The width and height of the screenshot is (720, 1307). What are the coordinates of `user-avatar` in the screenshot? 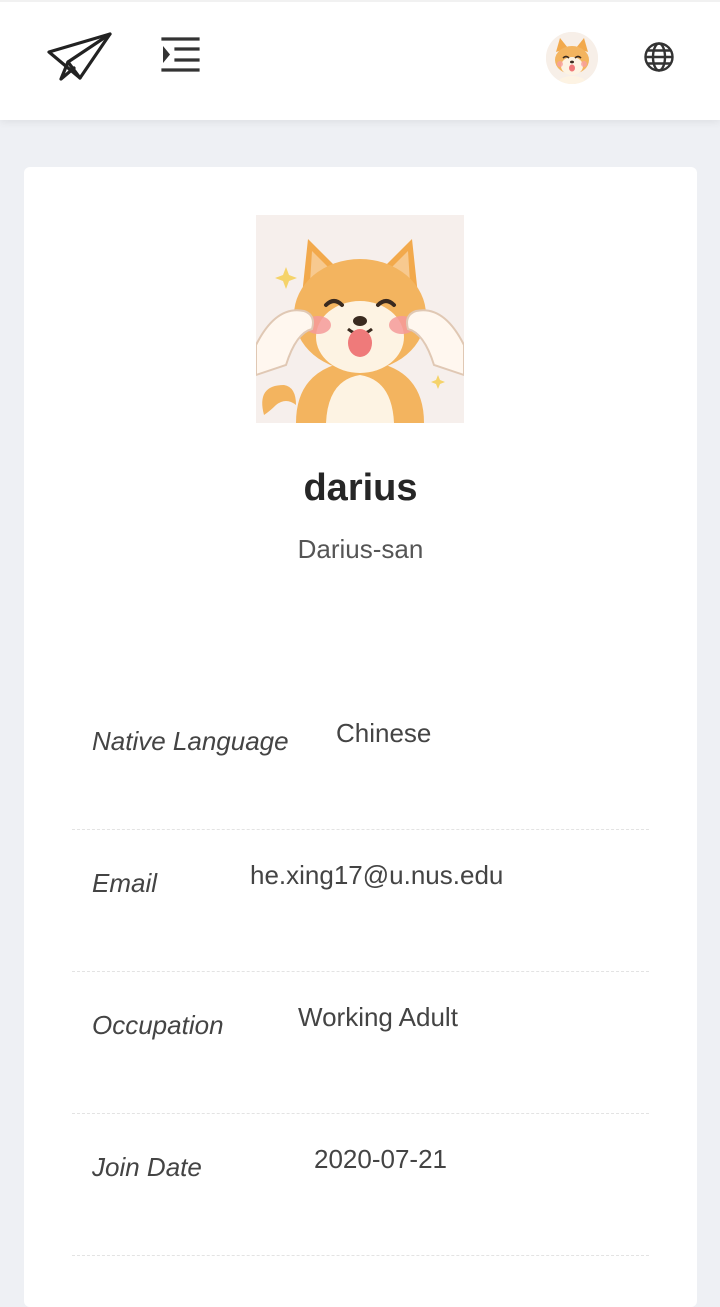 It's located at (572, 58).